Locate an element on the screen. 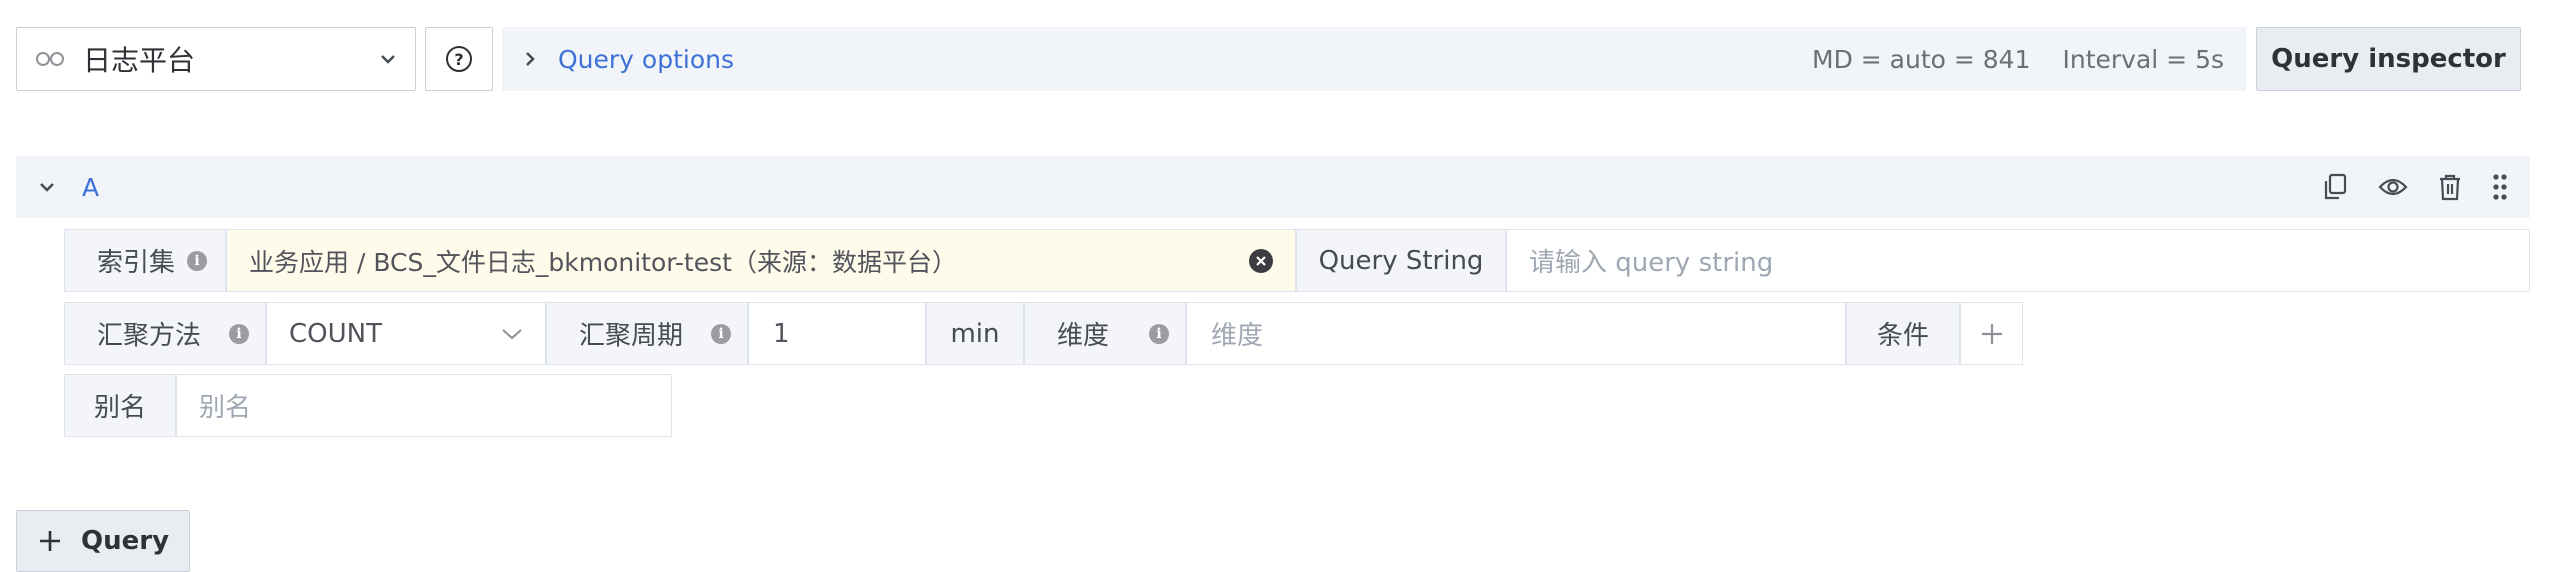 This screenshot has height=572, width=2554. condition-label-cell: 条件 is located at coordinates (1903, 333).